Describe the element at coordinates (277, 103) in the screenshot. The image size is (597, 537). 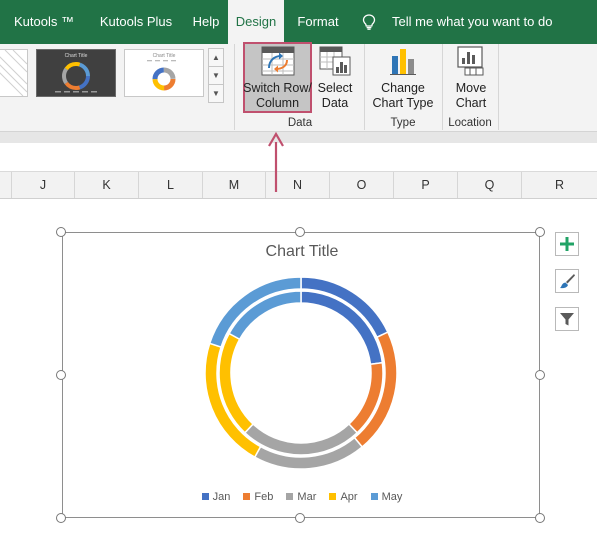
I see `switch-row-column-label-2: Column` at that location.